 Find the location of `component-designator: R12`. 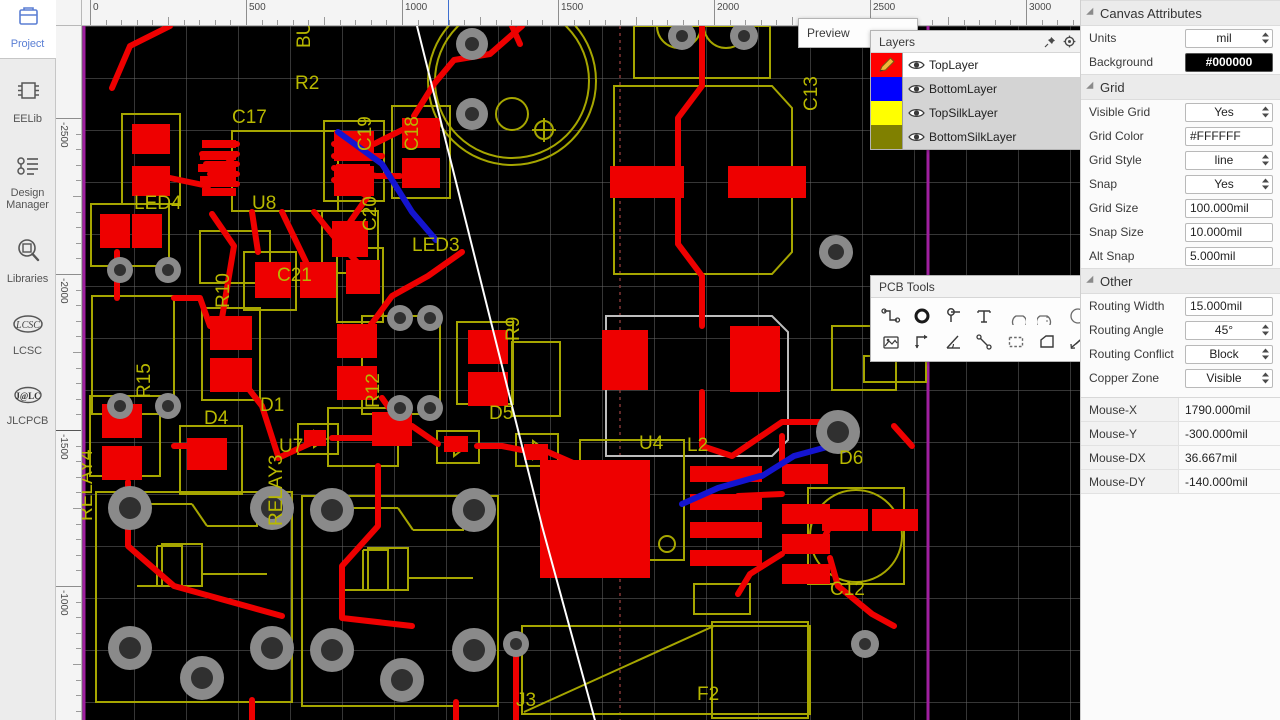

component-designator: R12 is located at coordinates (373, 390).